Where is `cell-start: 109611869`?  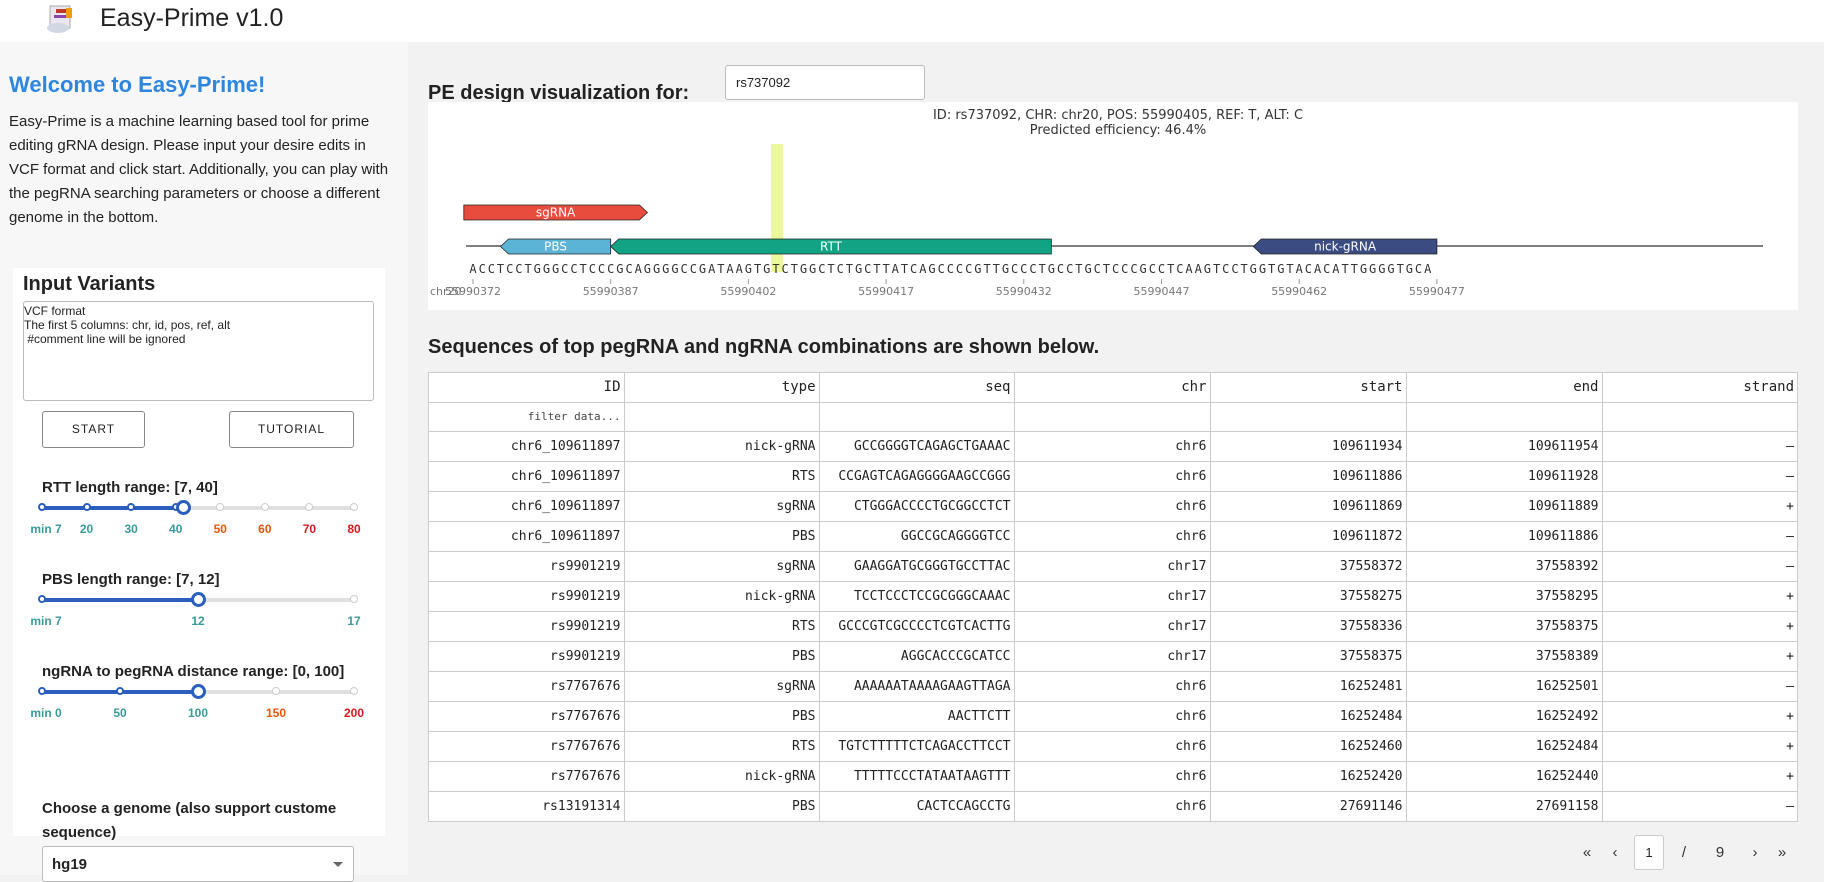 cell-start: 109611869 is located at coordinates (1308, 506).